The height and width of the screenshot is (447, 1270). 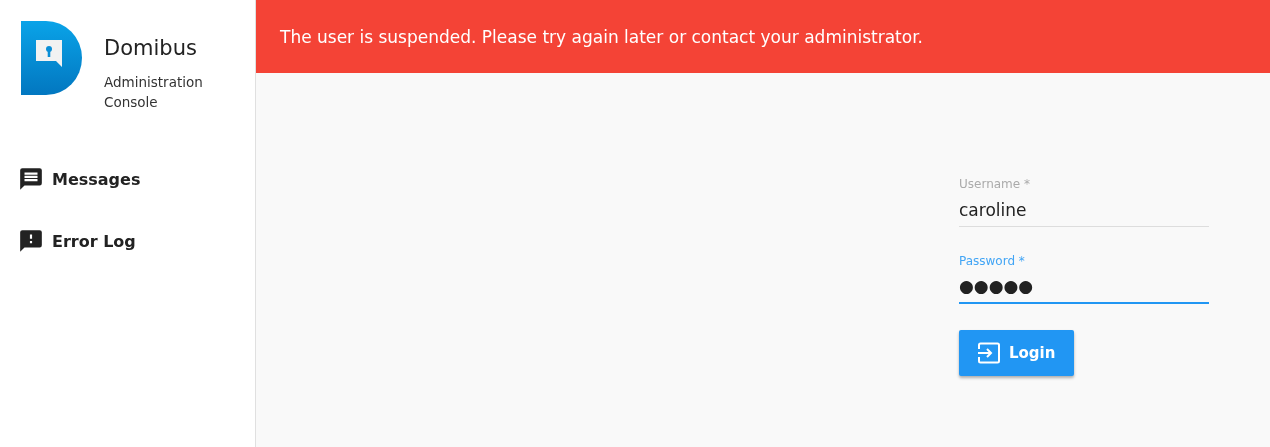 What do you see at coordinates (51, 58) in the screenshot?
I see `logo-icon` at bounding box center [51, 58].